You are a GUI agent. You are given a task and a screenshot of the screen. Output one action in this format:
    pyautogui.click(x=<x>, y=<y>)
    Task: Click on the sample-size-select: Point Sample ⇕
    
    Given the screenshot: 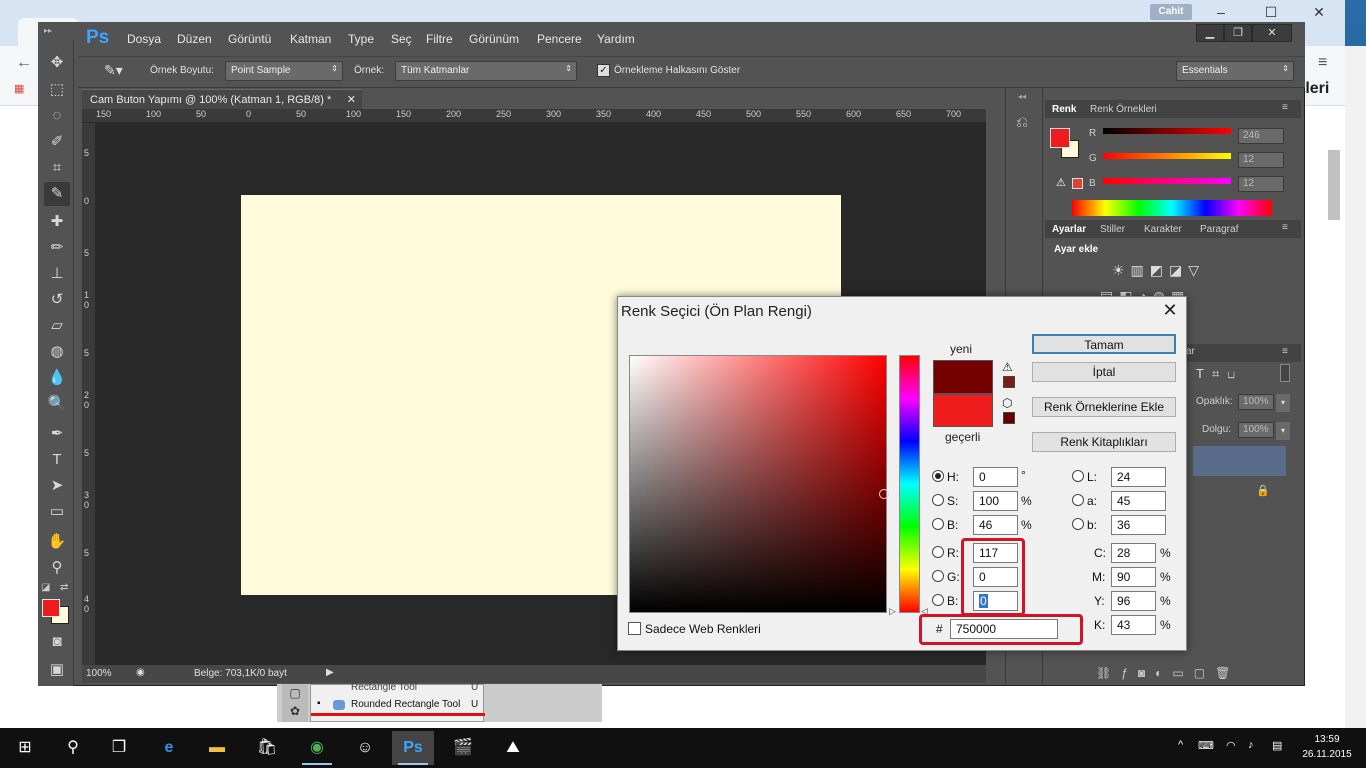 What is the action you would take?
    pyautogui.click(x=284, y=71)
    